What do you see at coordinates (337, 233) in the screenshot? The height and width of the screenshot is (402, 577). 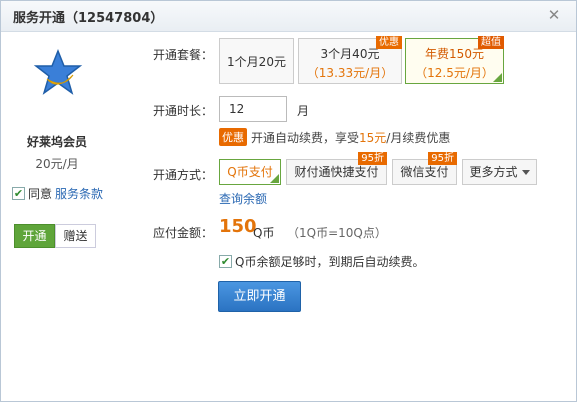 I see `exchange-rate: （1Q币=10Q点）` at bounding box center [337, 233].